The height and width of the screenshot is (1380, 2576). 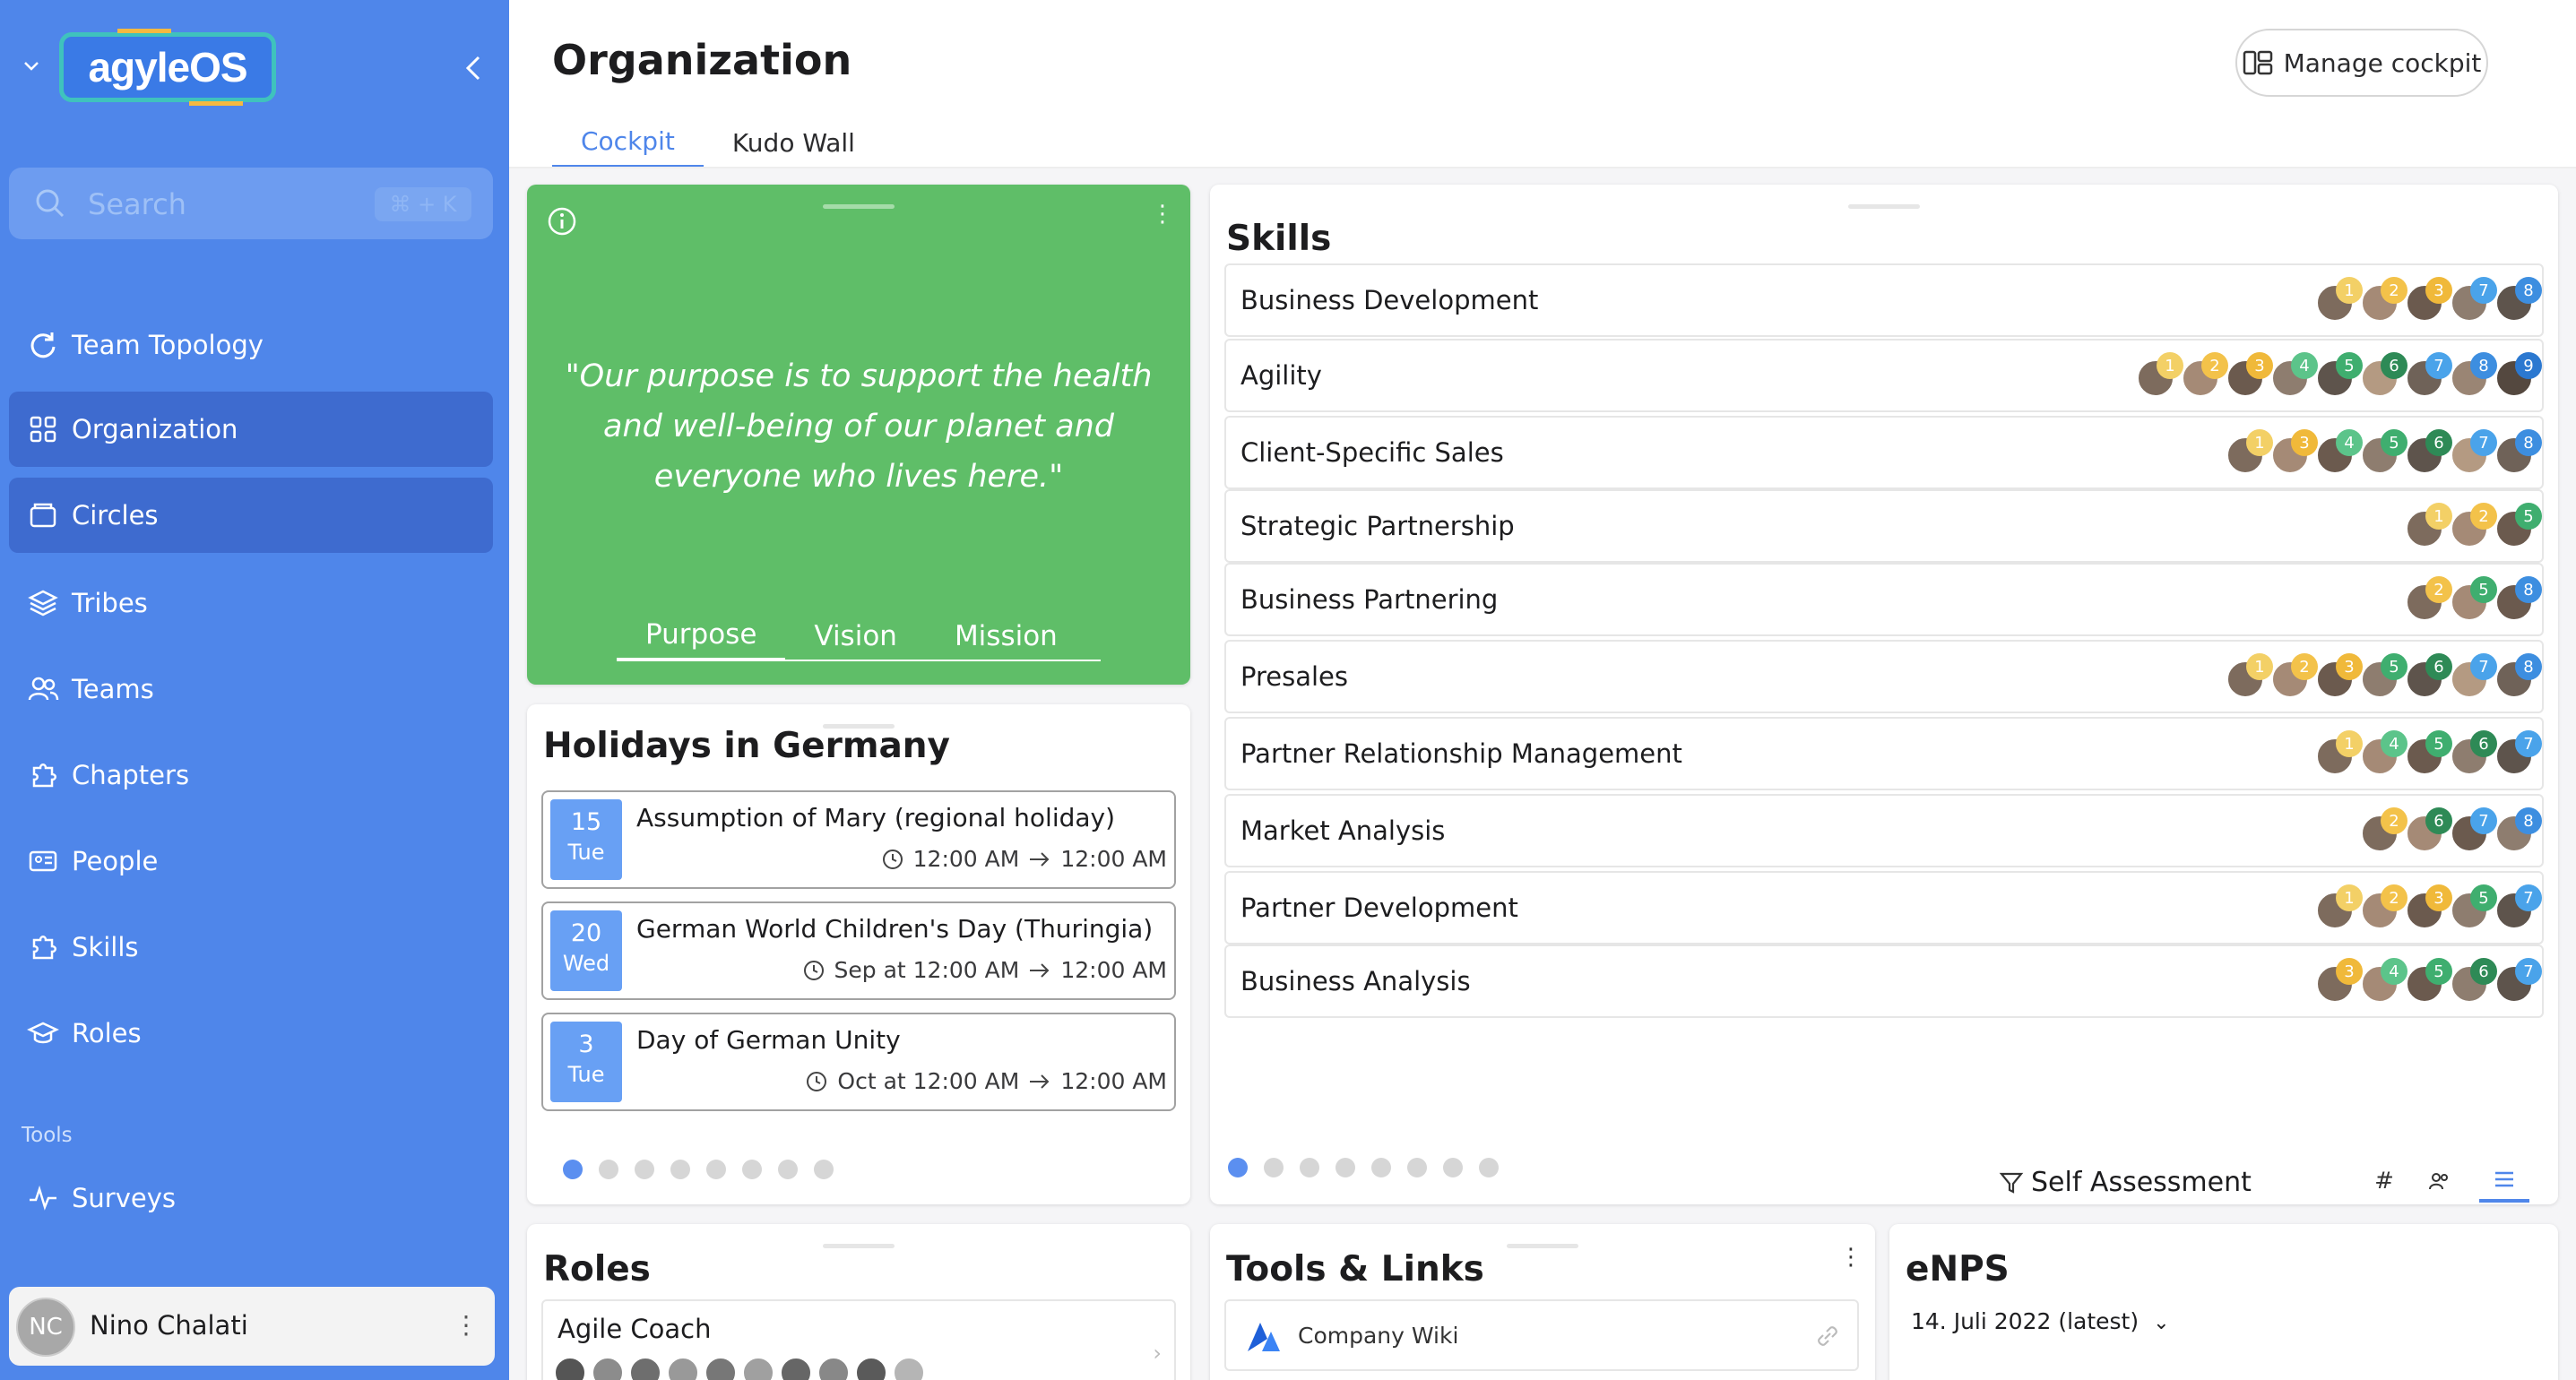 I want to click on tab-mission: Mission, so click(x=1006, y=636).